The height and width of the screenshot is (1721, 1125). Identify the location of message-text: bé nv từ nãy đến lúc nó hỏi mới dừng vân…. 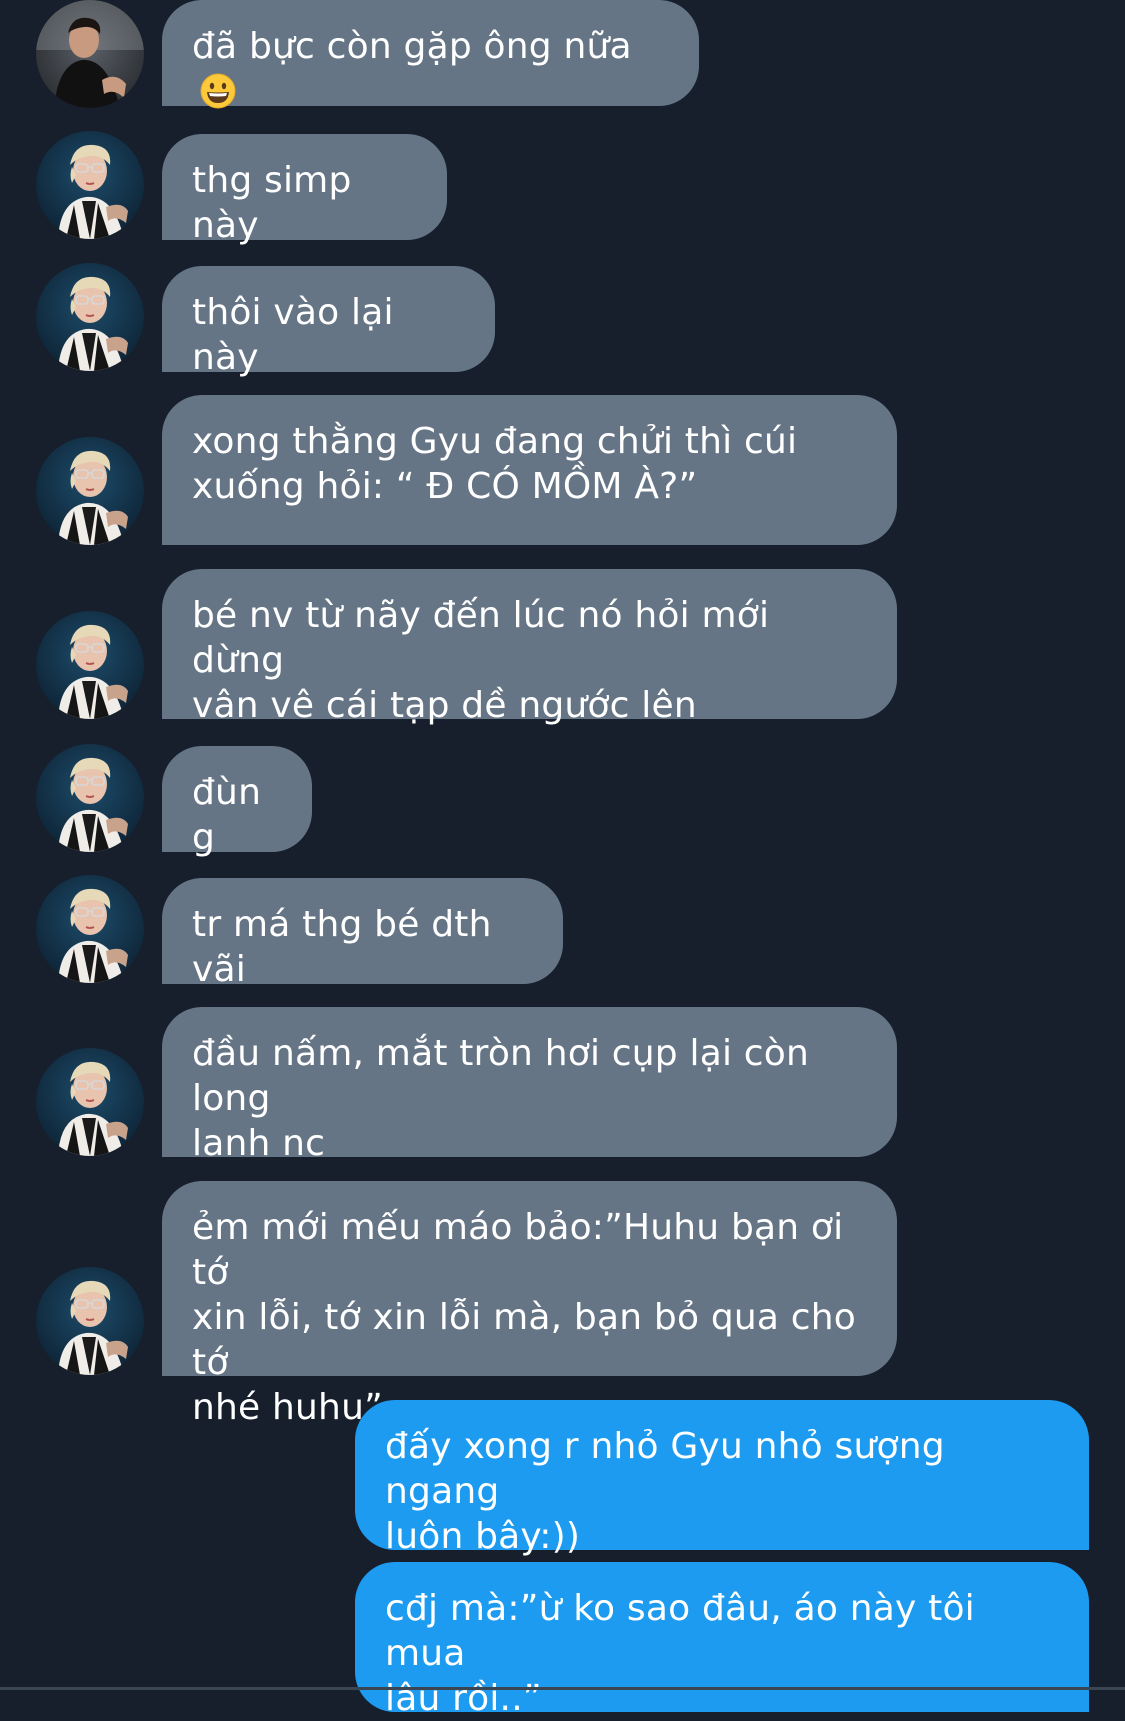
(481, 660).